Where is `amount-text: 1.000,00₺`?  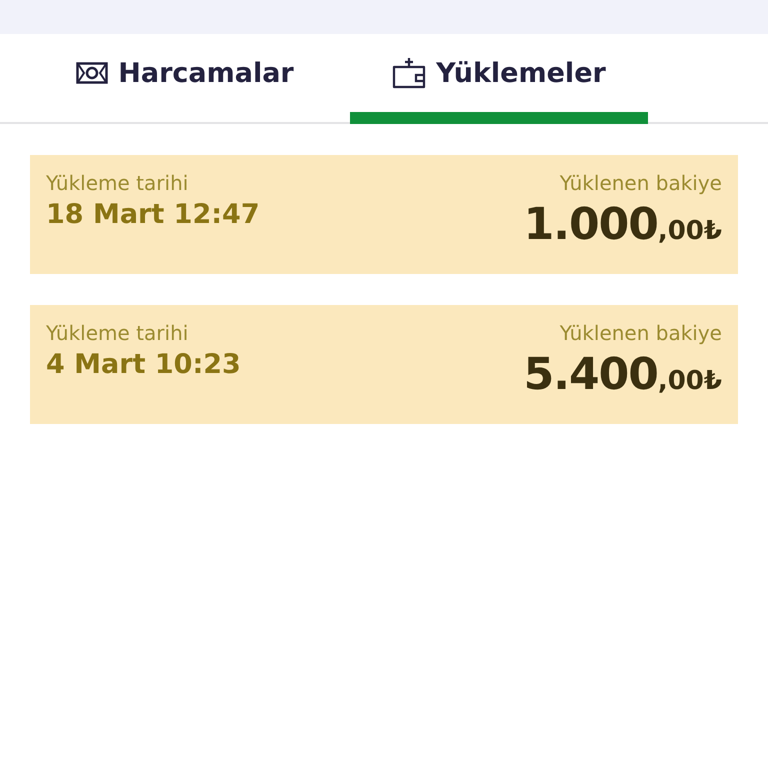 amount-text: 1.000,00₺ is located at coordinates (623, 224).